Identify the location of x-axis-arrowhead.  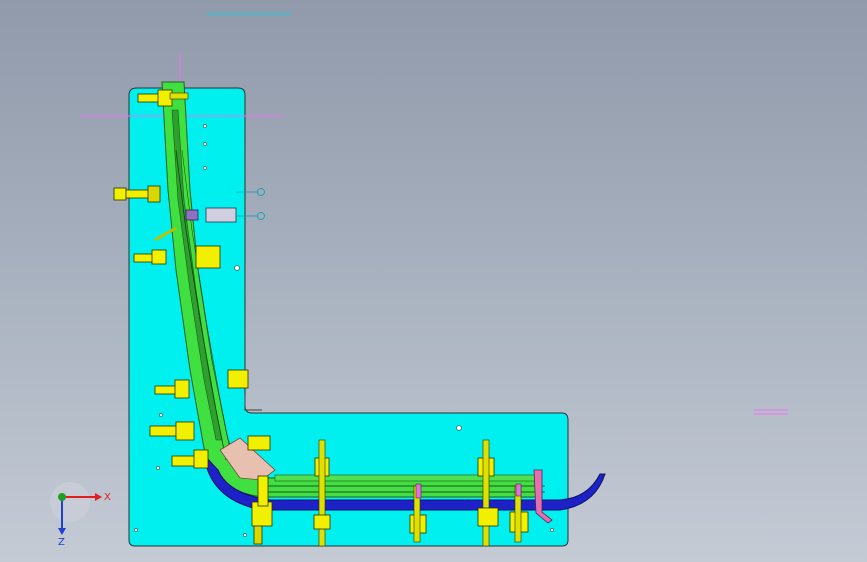
(98, 497).